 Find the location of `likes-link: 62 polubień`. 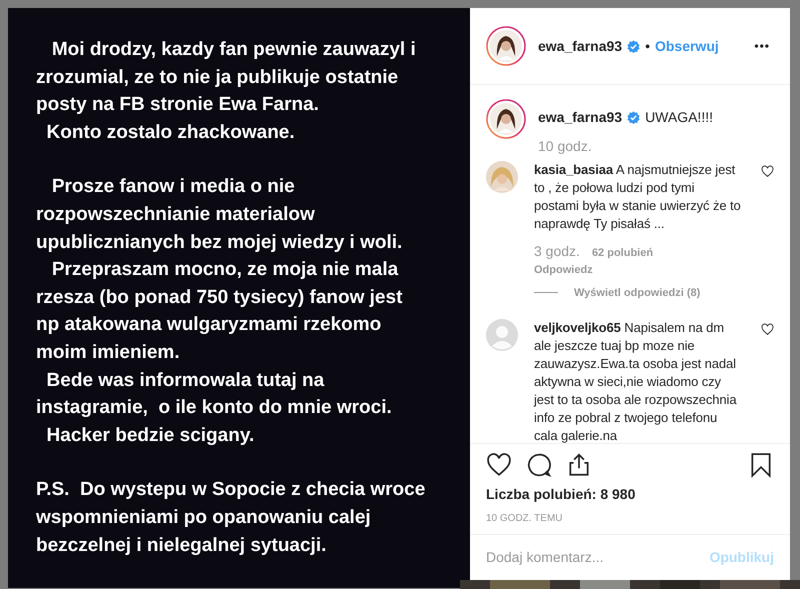

likes-link: 62 polubień is located at coordinates (623, 253).